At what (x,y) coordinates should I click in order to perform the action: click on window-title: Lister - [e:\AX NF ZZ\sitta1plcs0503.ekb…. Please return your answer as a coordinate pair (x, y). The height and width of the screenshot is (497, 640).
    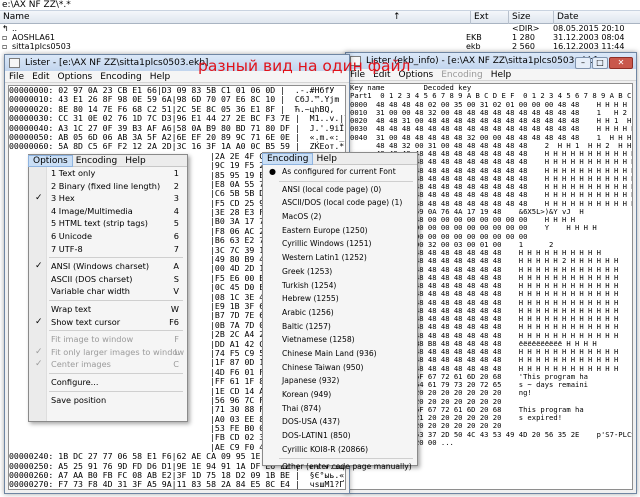
    Looking at the image, I should click on (117, 63).